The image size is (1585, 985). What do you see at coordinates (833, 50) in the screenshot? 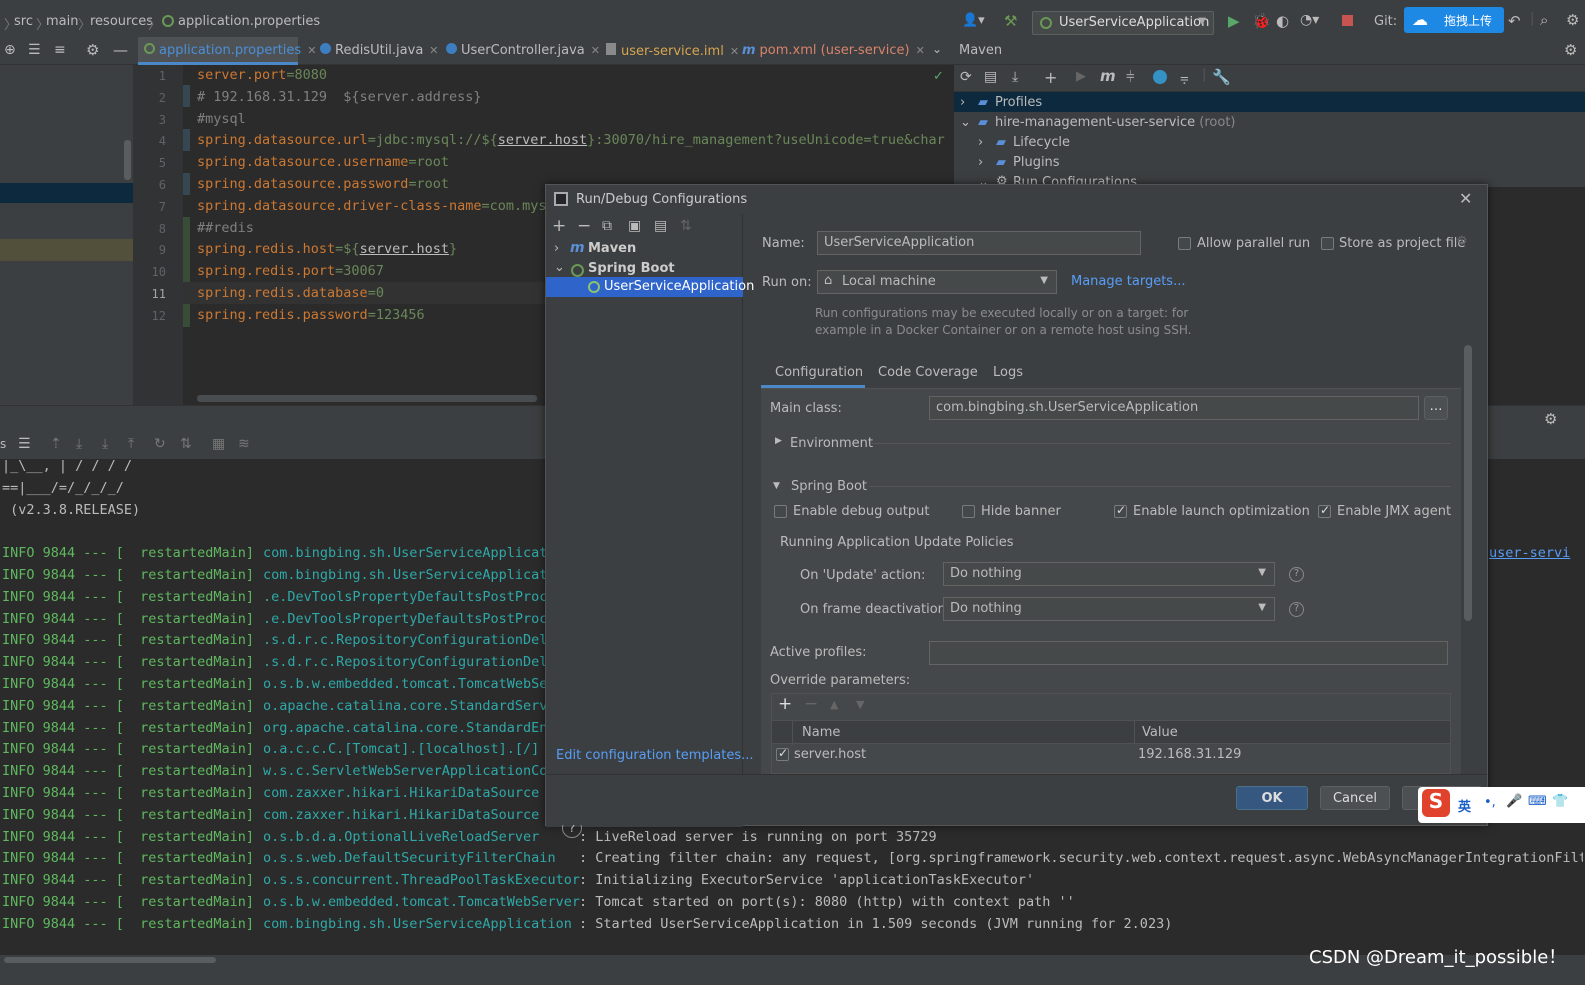
I see `tab-pom-xml: m pom.xml (user-service) ✕` at bounding box center [833, 50].